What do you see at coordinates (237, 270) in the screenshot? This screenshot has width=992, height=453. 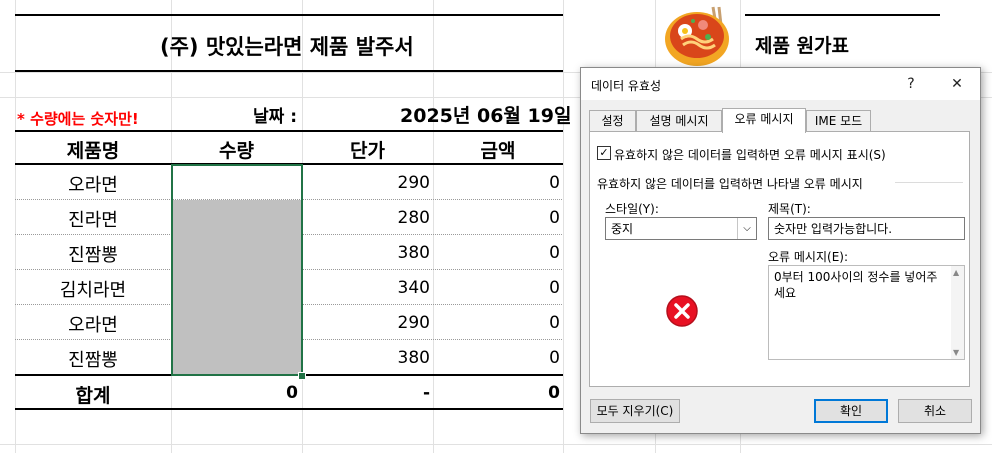 I see `selected-range` at bounding box center [237, 270].